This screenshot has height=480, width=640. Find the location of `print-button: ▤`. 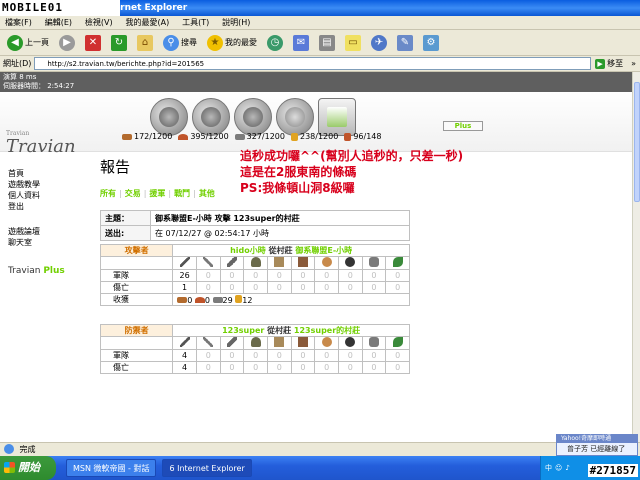

print-button: ▤ is located at coordinates (327, 43).